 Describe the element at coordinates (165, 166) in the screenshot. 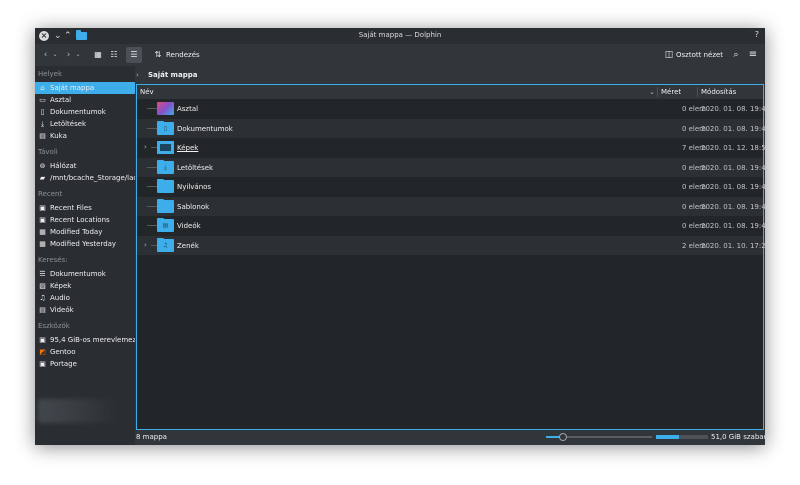

I see `downloads-folder-icon: ⤓` at that location.